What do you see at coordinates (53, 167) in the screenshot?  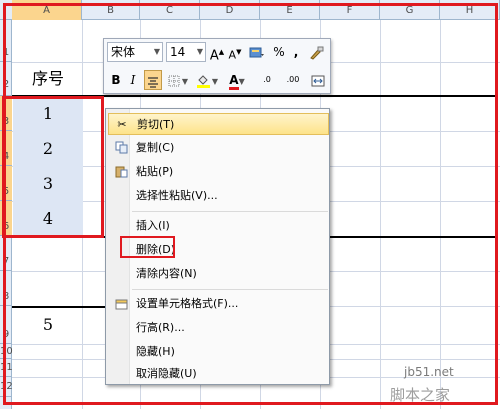 I see `annotation-selected-rows` at bounding box center [53, 167].